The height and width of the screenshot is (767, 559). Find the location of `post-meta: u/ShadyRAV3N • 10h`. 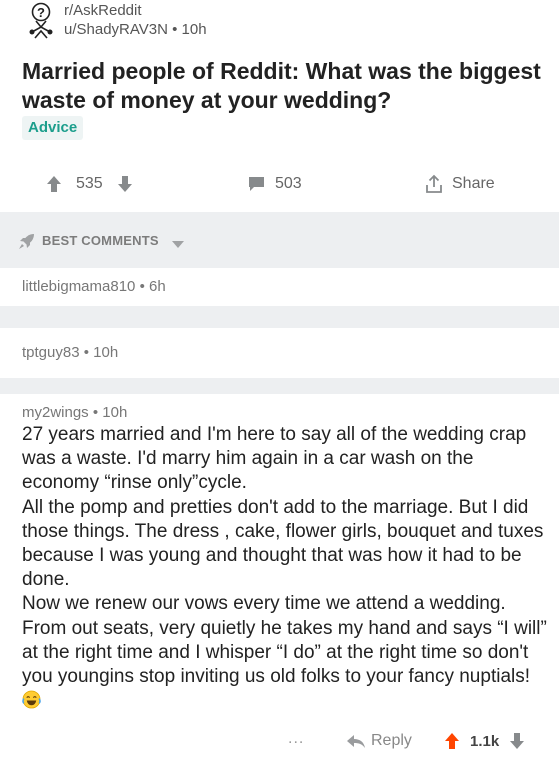

post-meta: u/ShadyRAV3N • 10h is located at coordinates (135, 29).